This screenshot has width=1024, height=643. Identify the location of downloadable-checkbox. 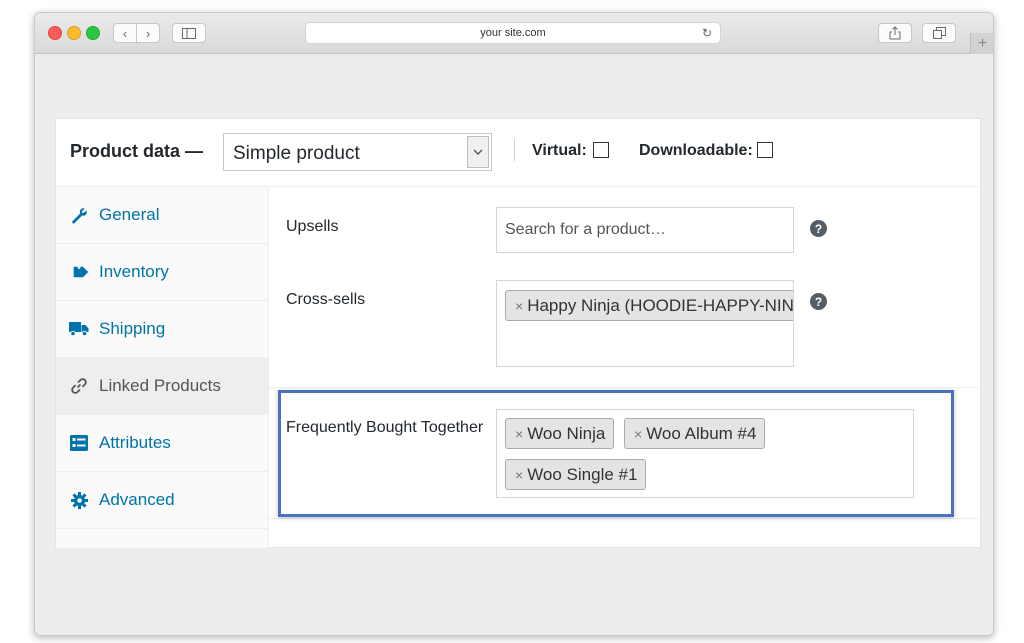
(765, 150).